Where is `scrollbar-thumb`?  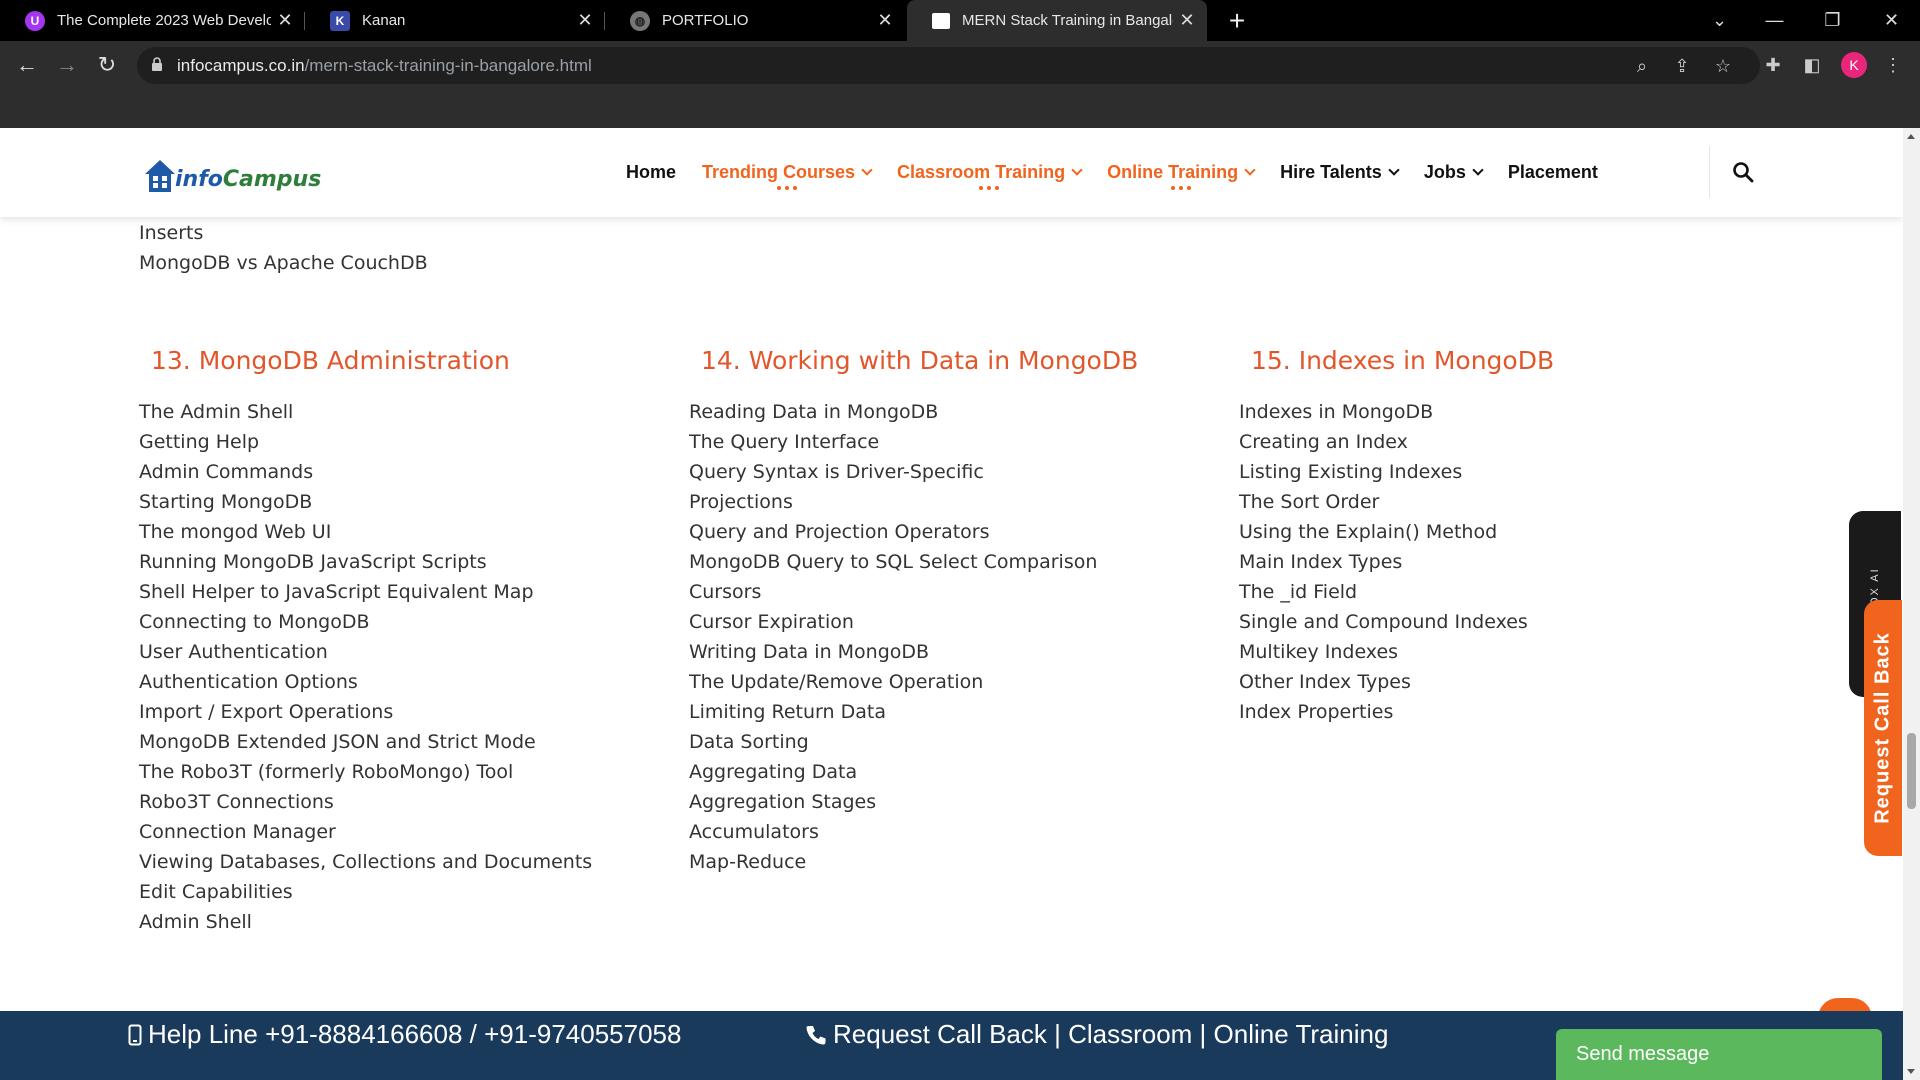
scrollbar-thumb is located at coordinates (1911, 771).